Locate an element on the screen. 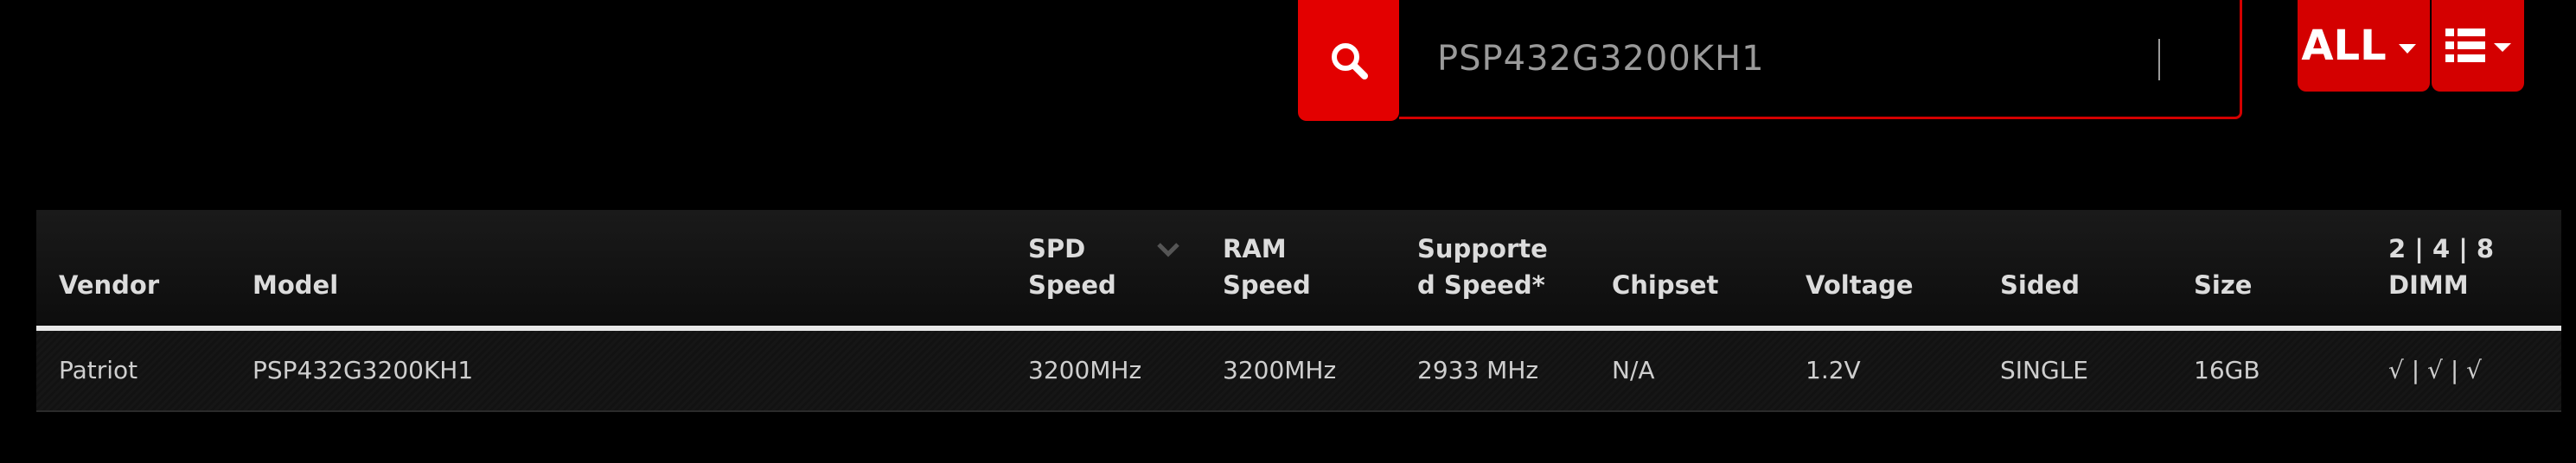 Image resolution: width=2576 pixels, height=463 pixels. cell-spd-speed: 3200MHz is located at coordinates (1085, 370).